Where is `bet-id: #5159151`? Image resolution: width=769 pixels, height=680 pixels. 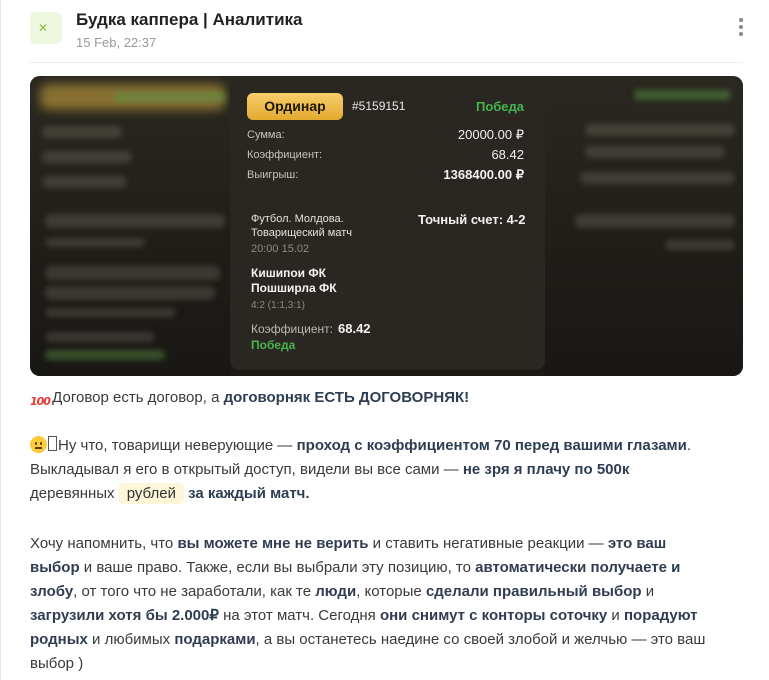 bet-id: #5159151 is located at coordinates (379, 106).